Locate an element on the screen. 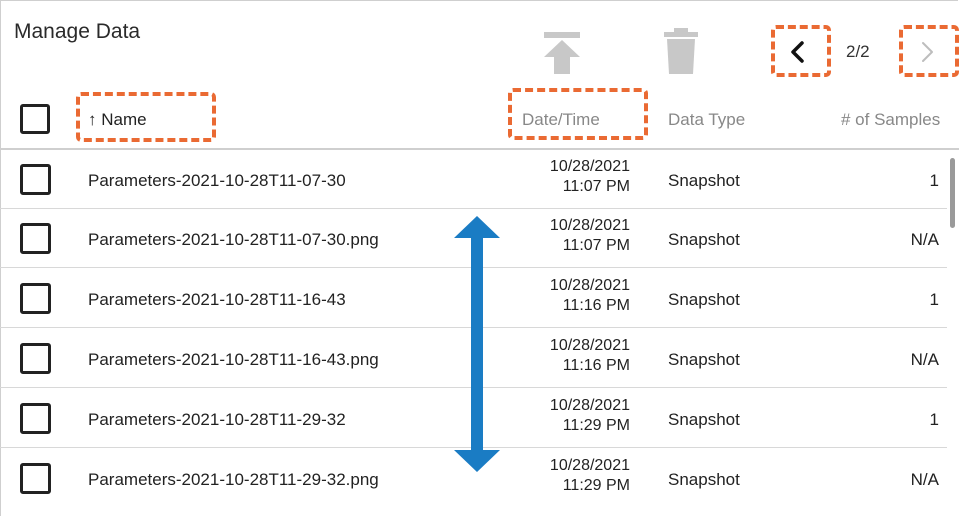 The width and height of the screenshot is (959, 517). trash-icon is located at coordinates (681, 51).